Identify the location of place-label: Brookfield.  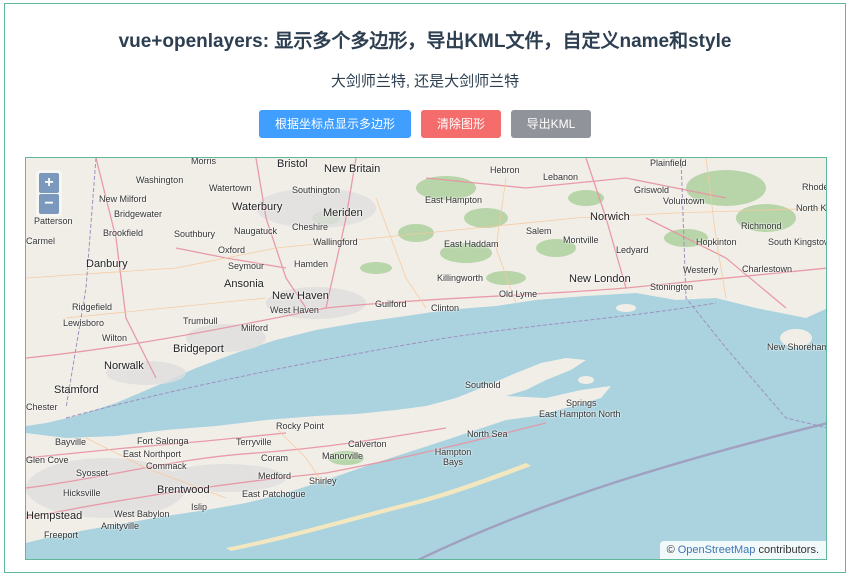
(123, 233).